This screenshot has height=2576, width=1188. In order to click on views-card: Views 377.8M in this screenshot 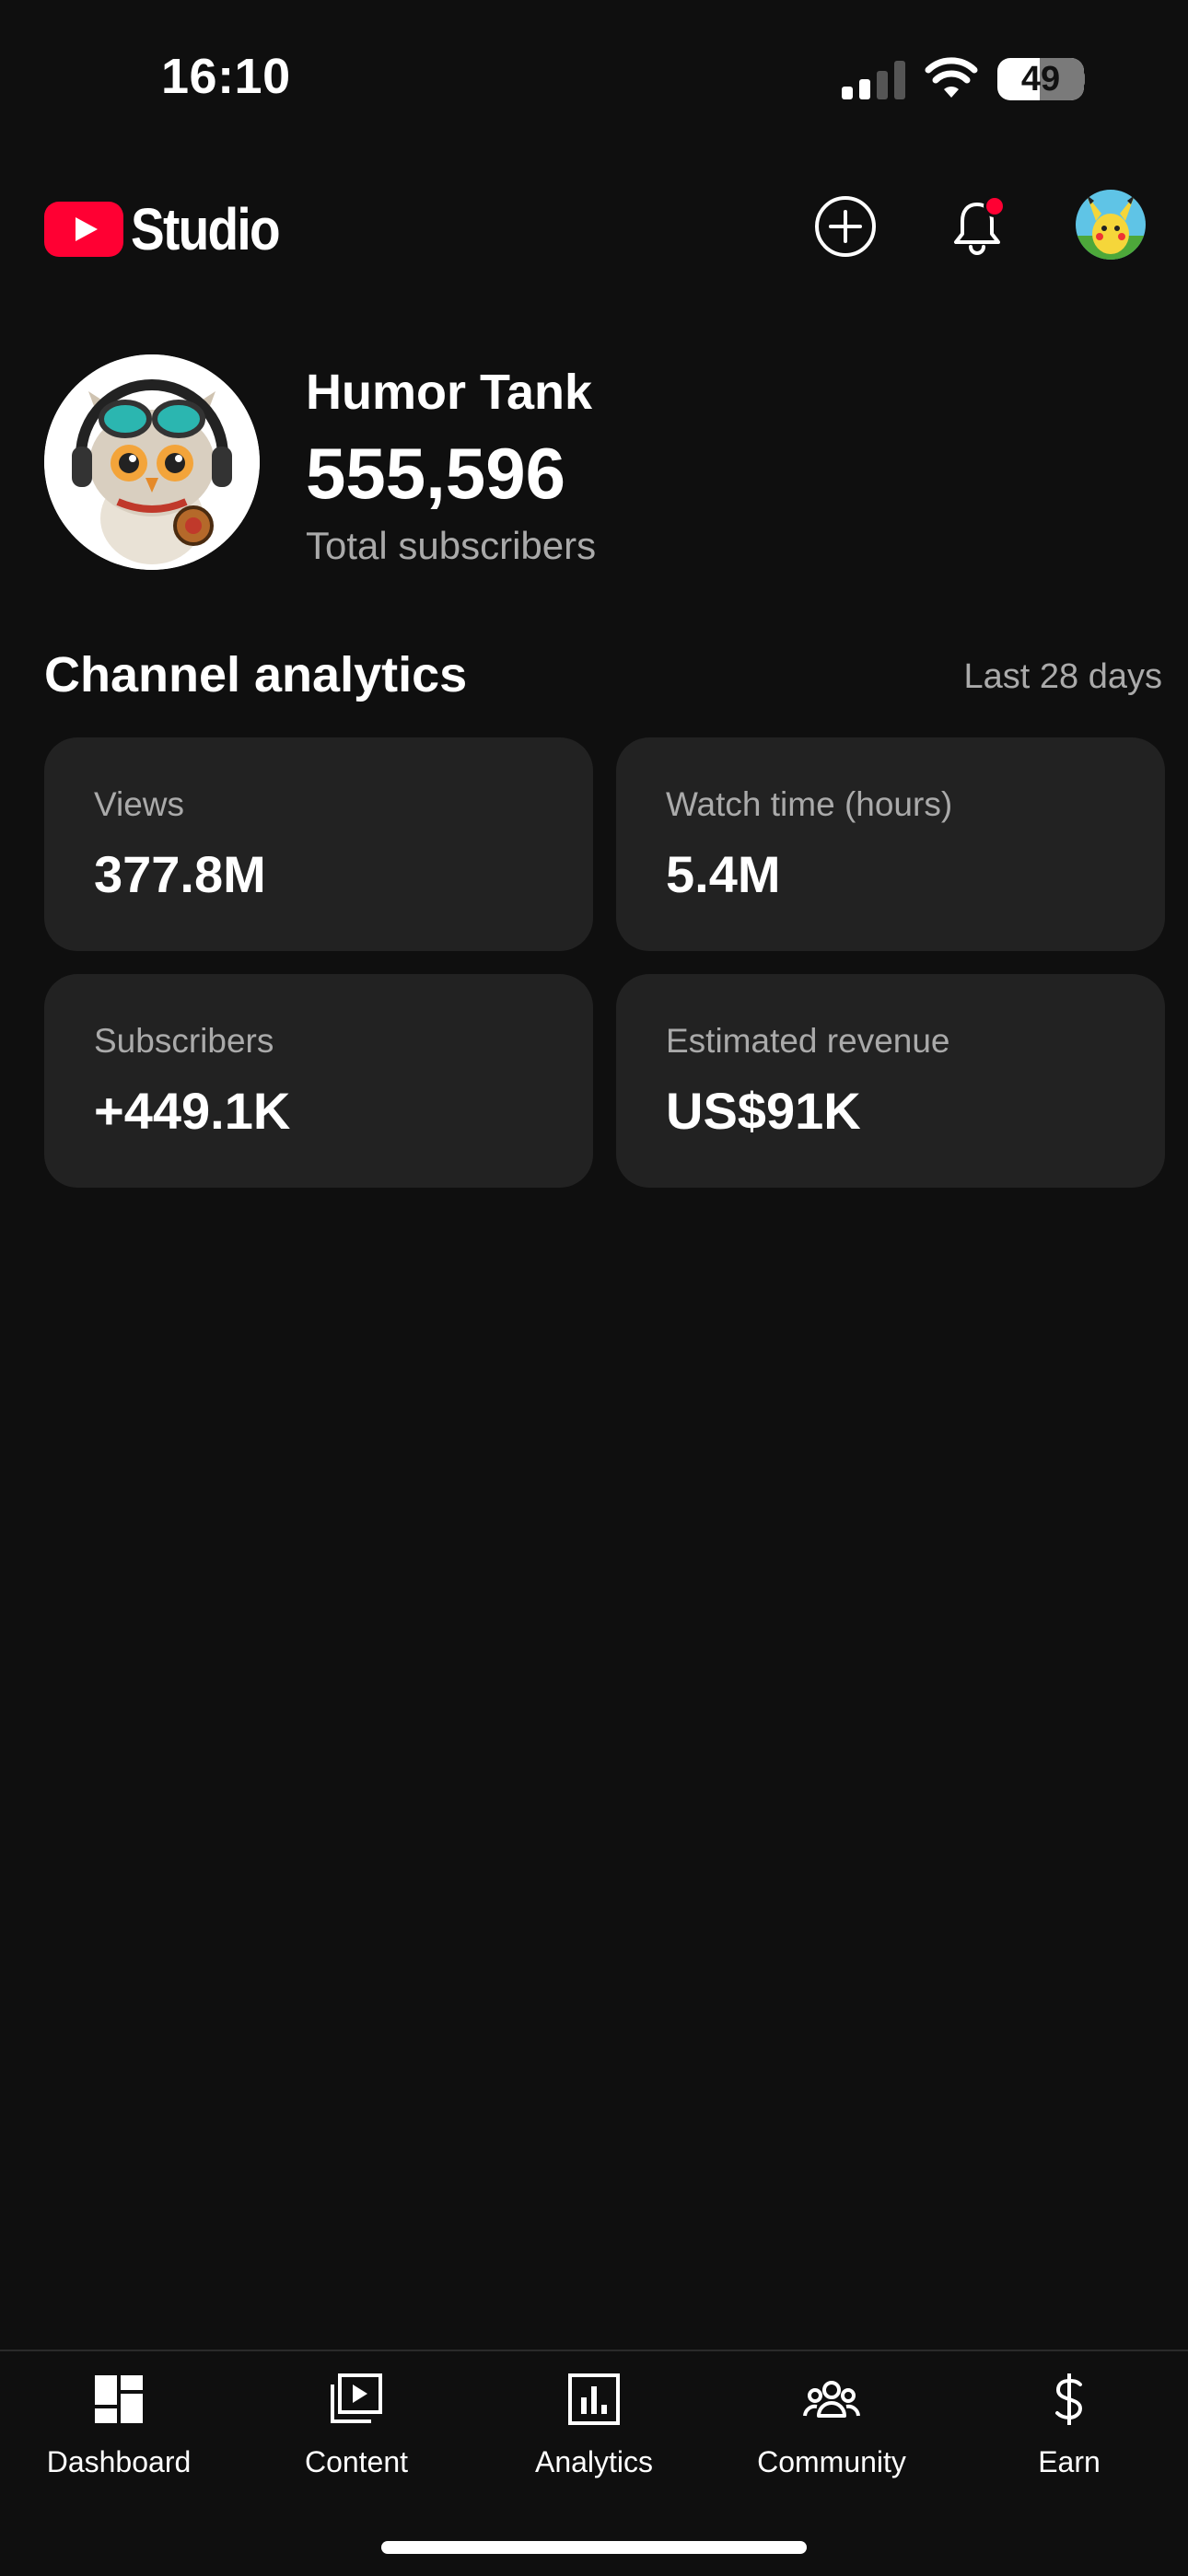, I will do `click(318, 844)`.